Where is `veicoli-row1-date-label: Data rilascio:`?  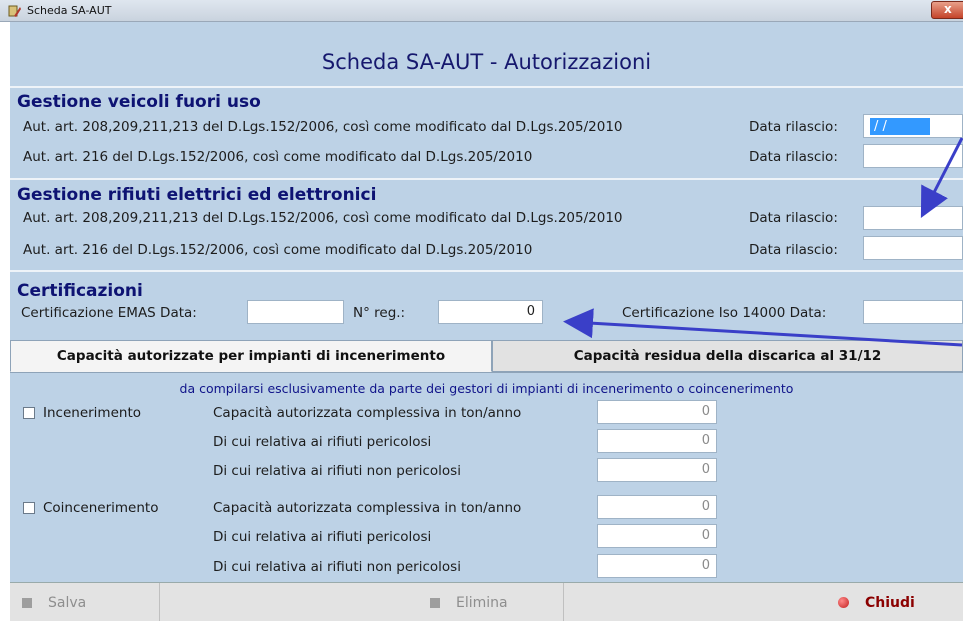 veicoli-row1-date-label: Data rilascio: is located at coordinates (793, 127).